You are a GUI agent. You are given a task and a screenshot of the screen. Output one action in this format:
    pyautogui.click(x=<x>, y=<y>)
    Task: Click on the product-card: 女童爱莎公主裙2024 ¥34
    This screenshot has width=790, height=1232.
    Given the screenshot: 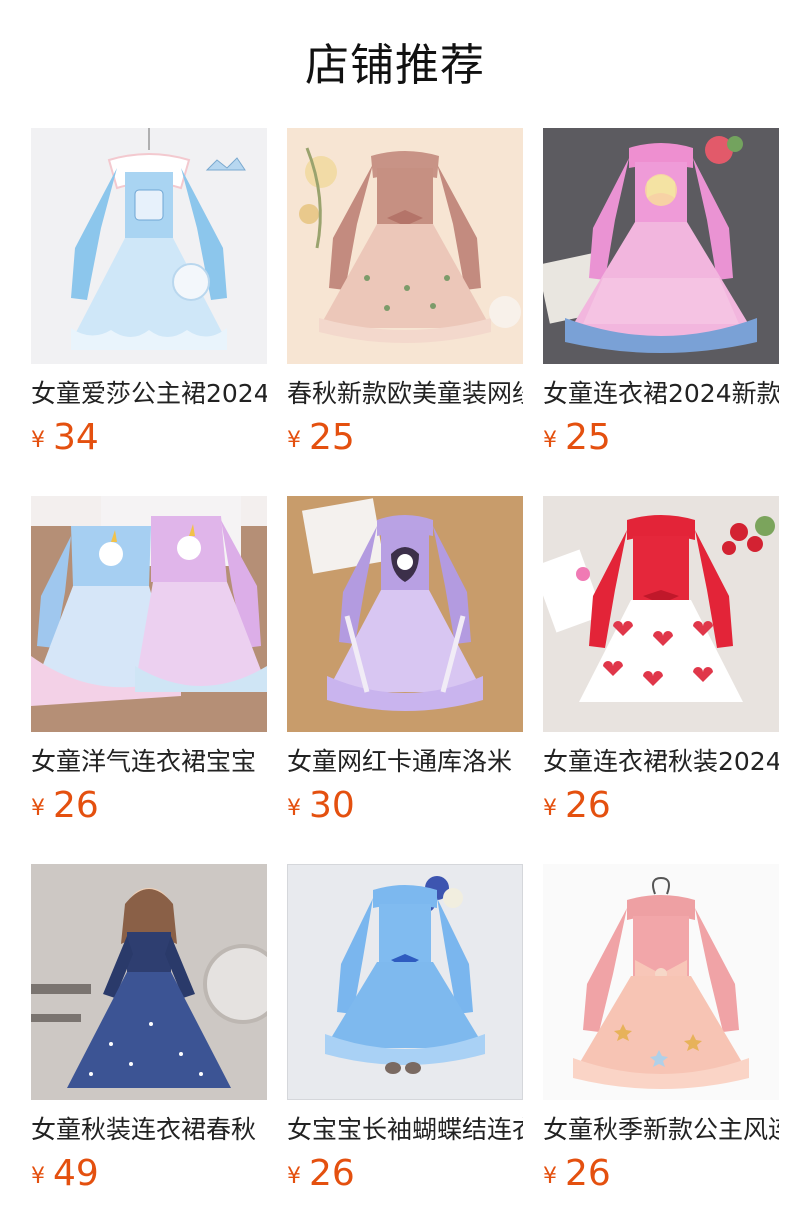 What is the action you would take?
    pyautogui.click(x=149, y=312)
    